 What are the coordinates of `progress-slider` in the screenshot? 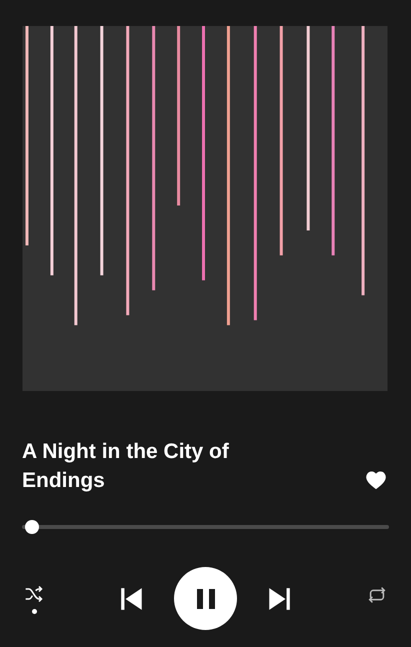 It's located at (205, 527).